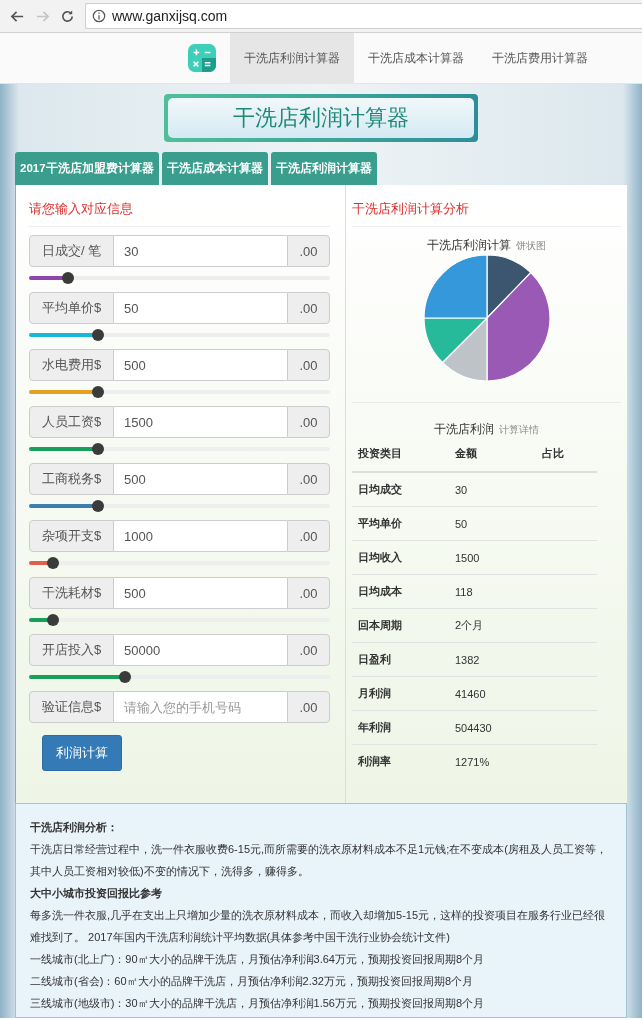 The width and height of the screenshot is (642, 1020). I want to click on table-cell: 1382, so click(493, 659).